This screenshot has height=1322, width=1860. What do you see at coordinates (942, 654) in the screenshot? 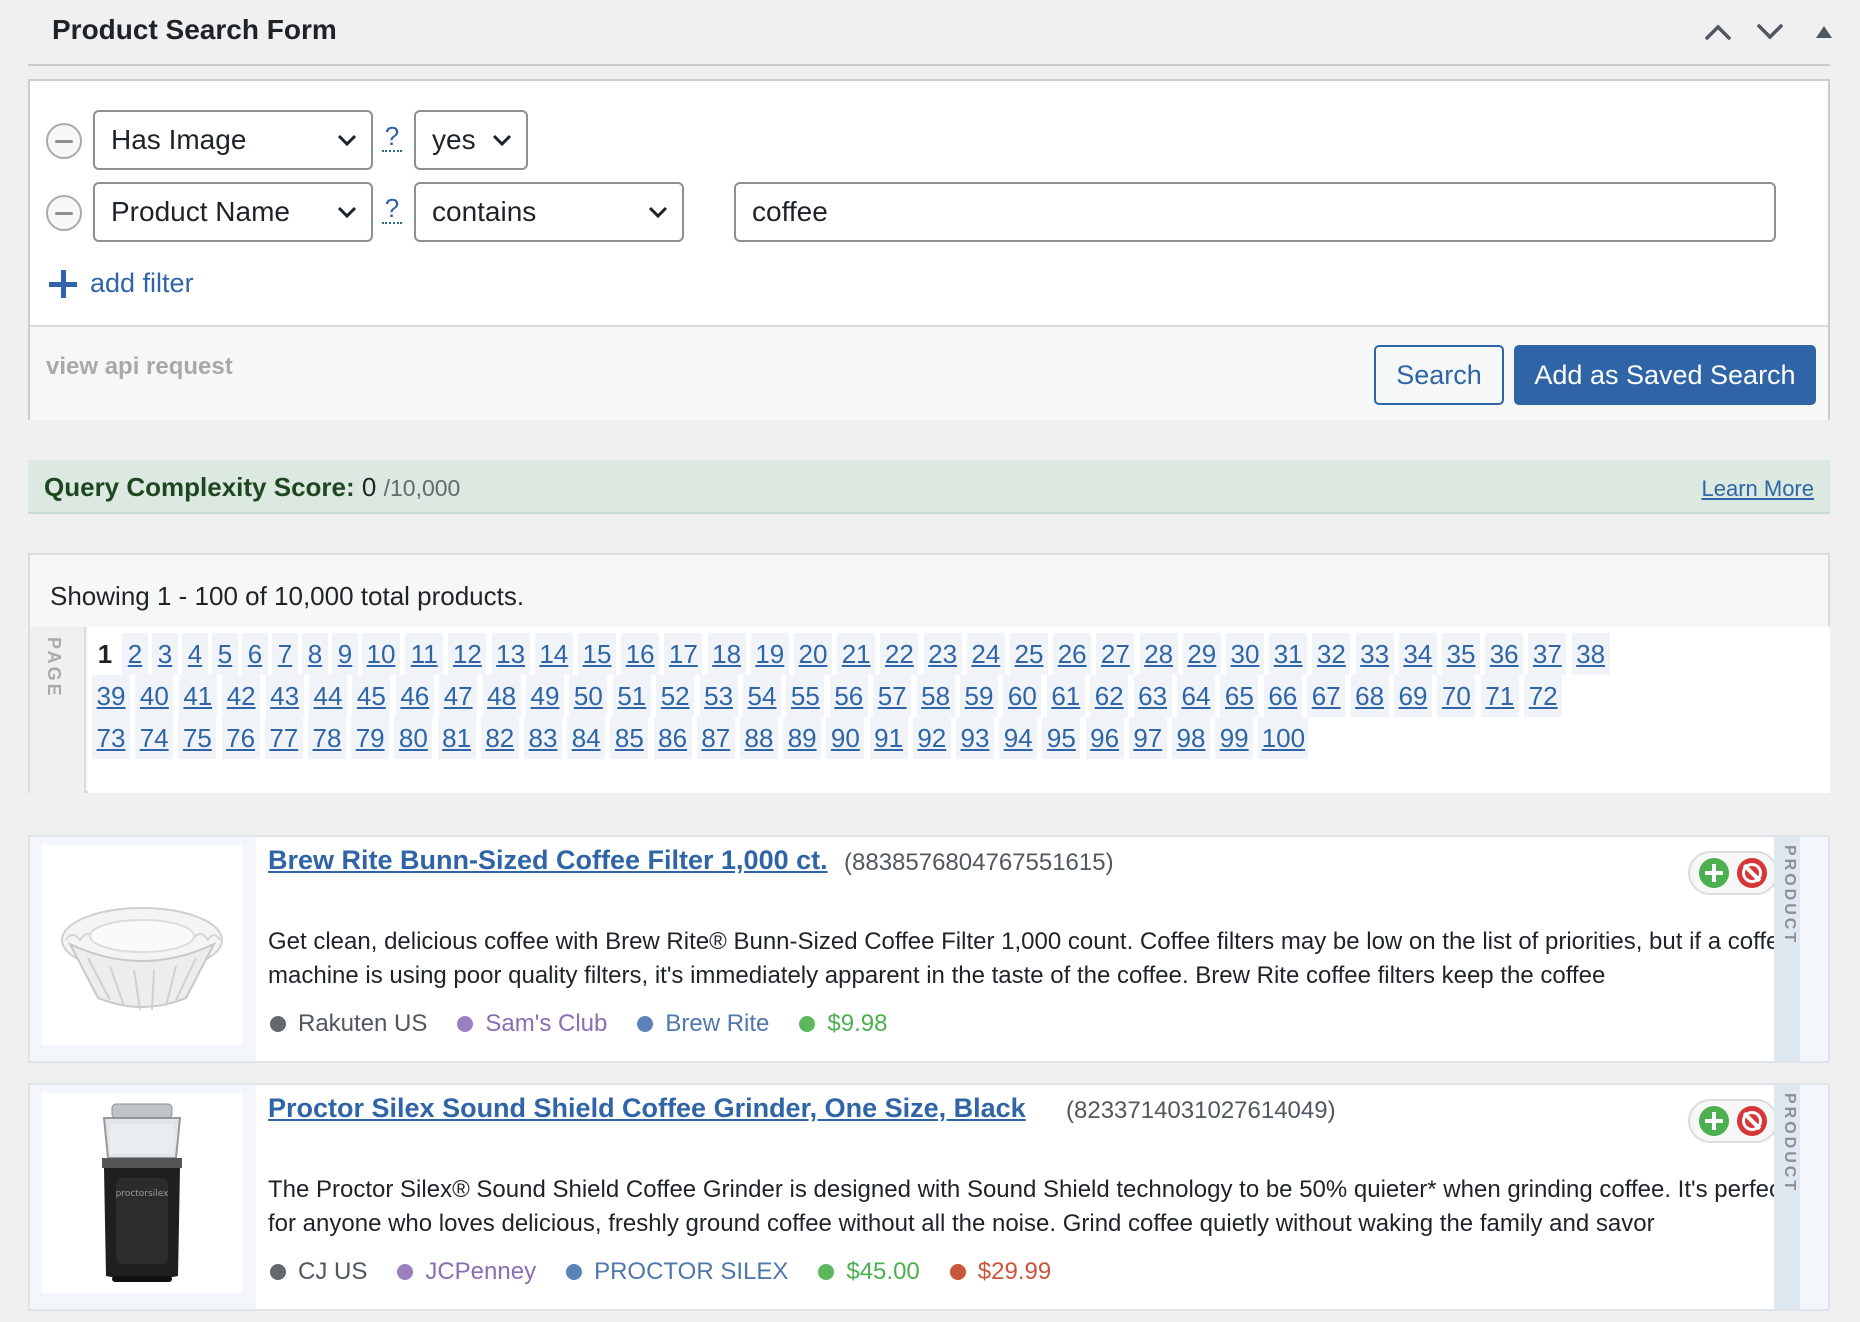
I see `page-link: 23` at bounding box center [942, 654].